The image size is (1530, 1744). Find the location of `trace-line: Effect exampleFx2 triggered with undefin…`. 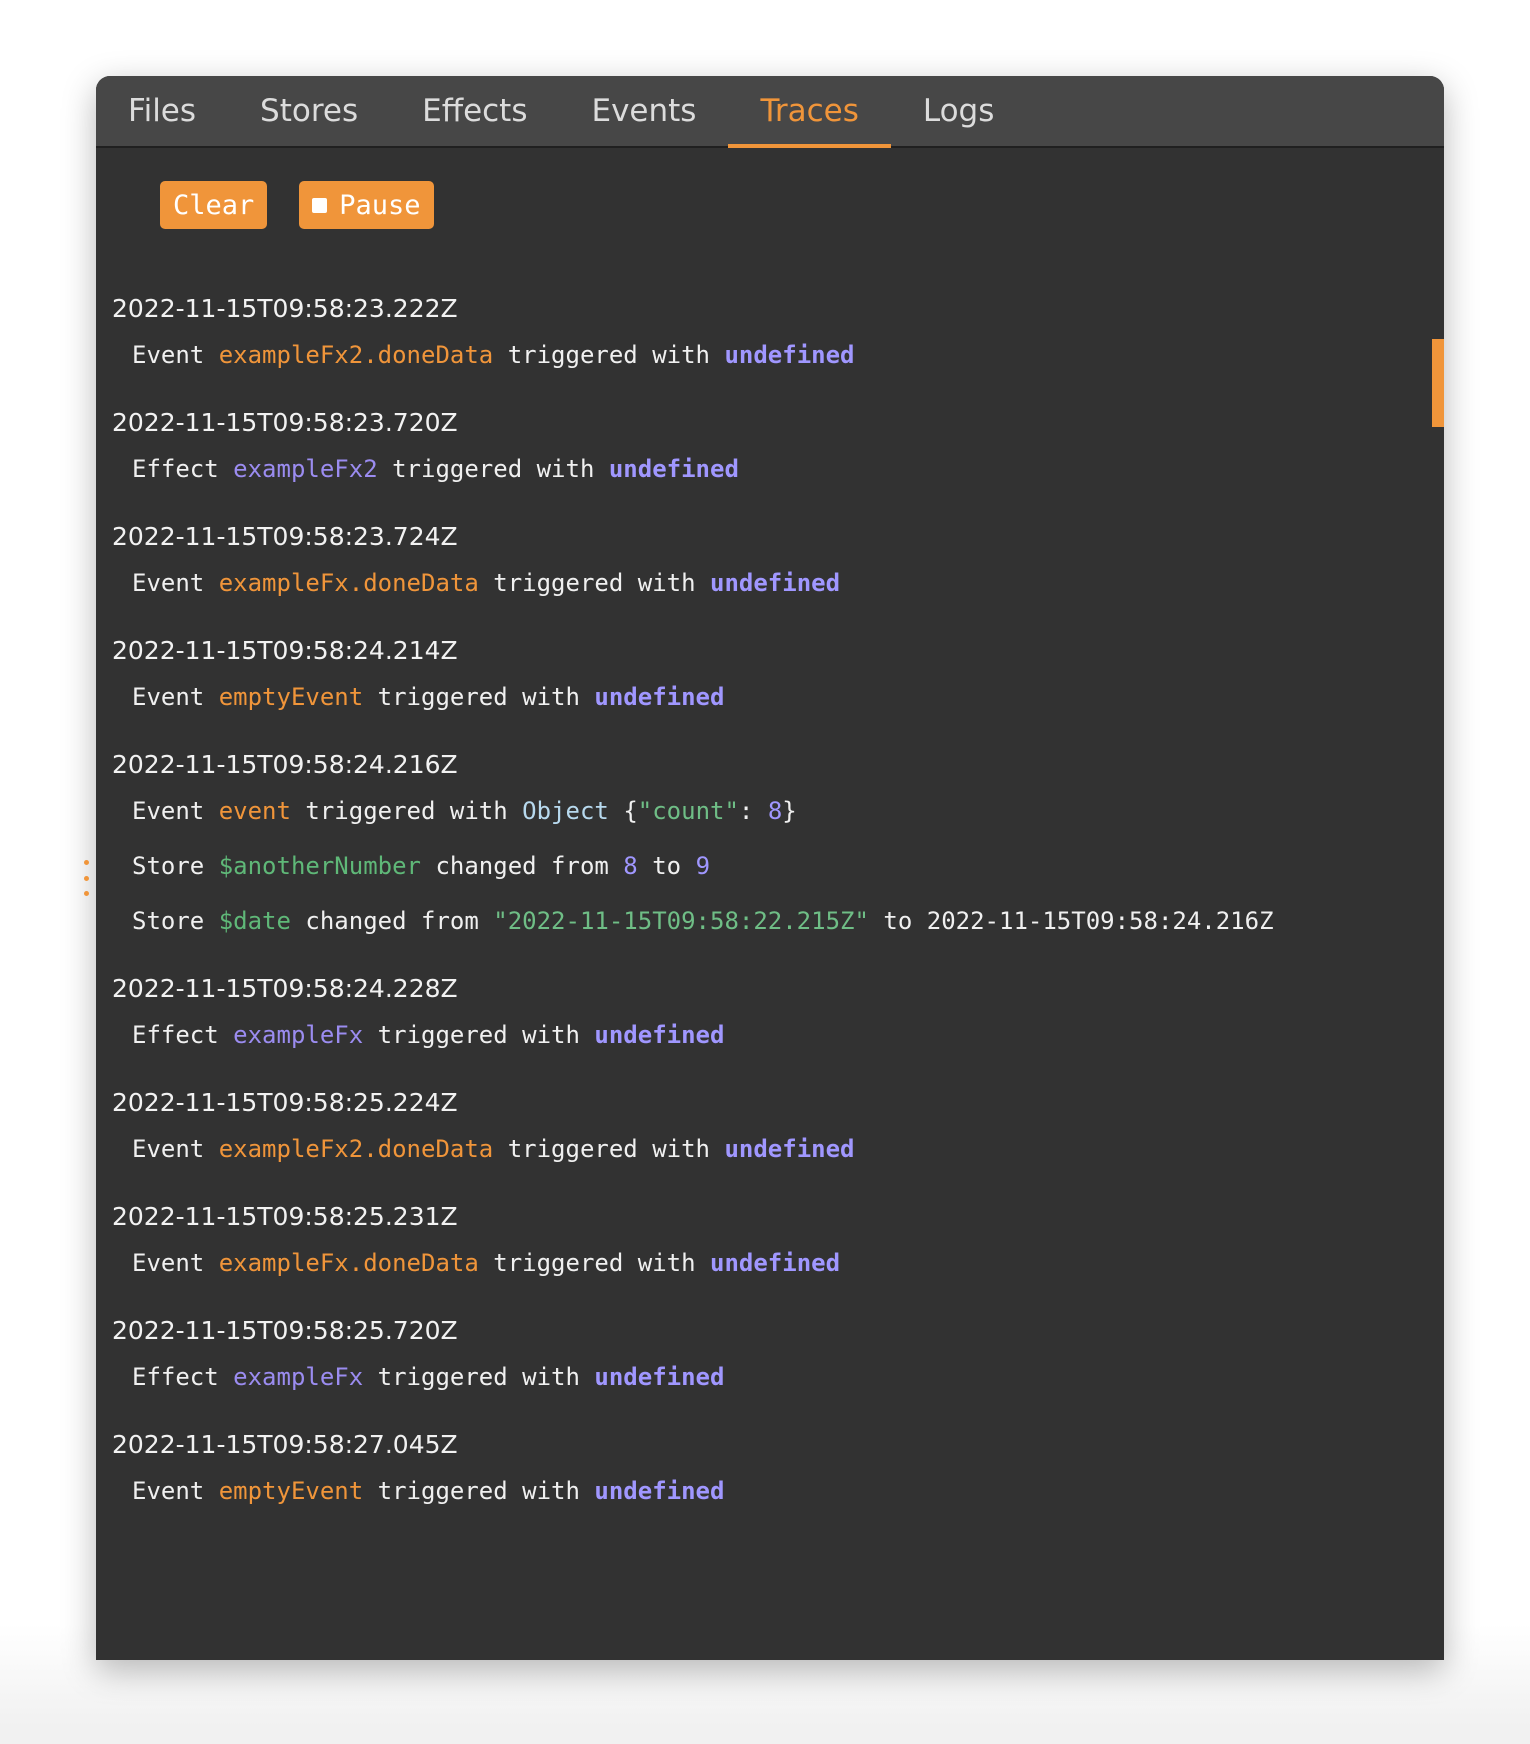

trace-line: Effect exampleFx2 triggered with undefin… is located at coordinates (778, 469).